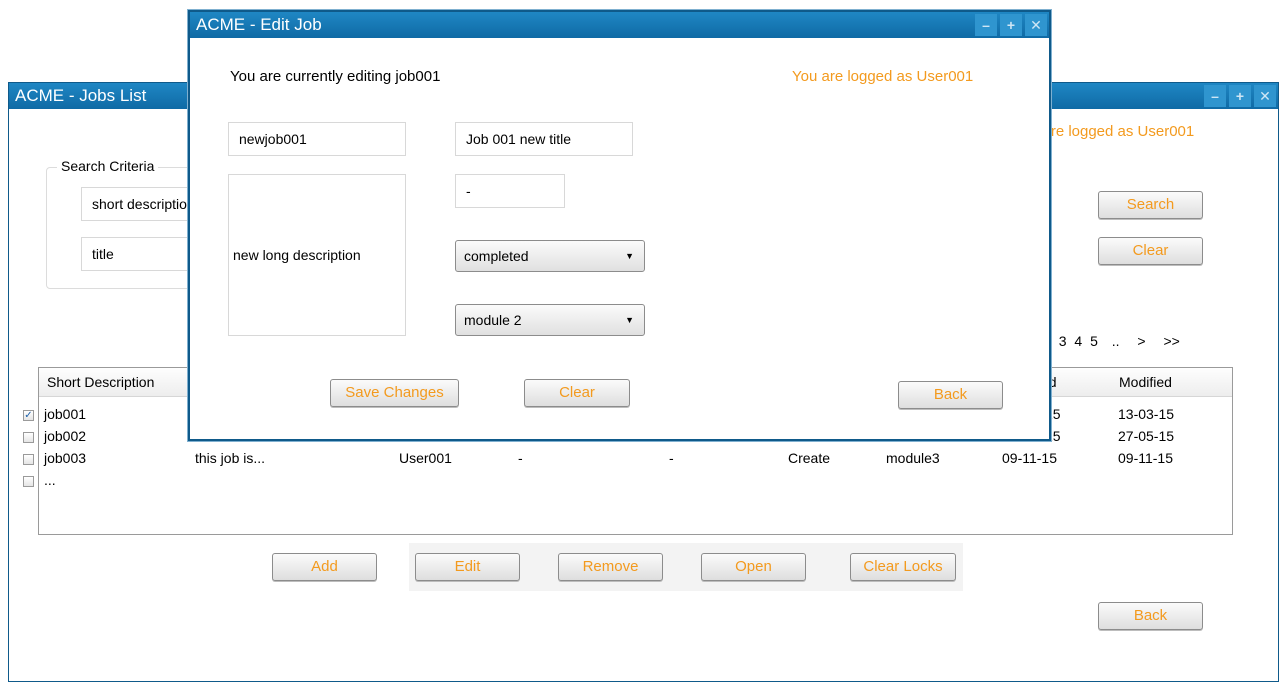 Image resolution: width=1279 pixels, height=682 pixels. I want to click on save-changes-button: Save Changes, so click(394, 393).